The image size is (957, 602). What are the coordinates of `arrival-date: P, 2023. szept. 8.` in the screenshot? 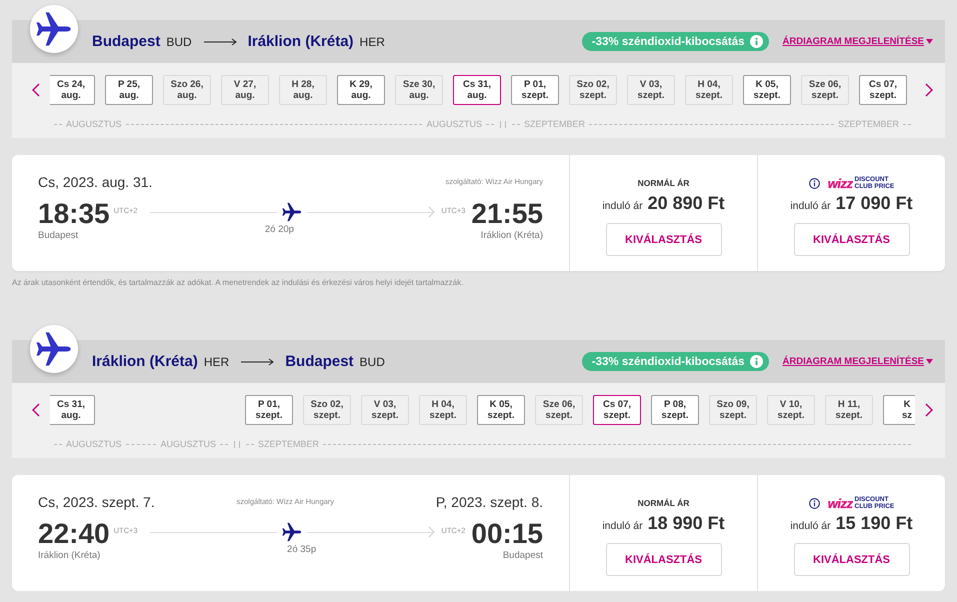 It's located at (489, 502).